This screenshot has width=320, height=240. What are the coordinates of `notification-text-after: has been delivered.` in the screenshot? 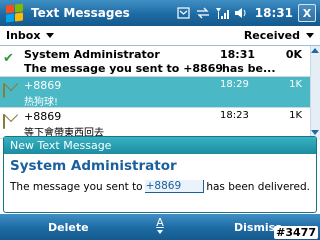 It's located at (258, 186).